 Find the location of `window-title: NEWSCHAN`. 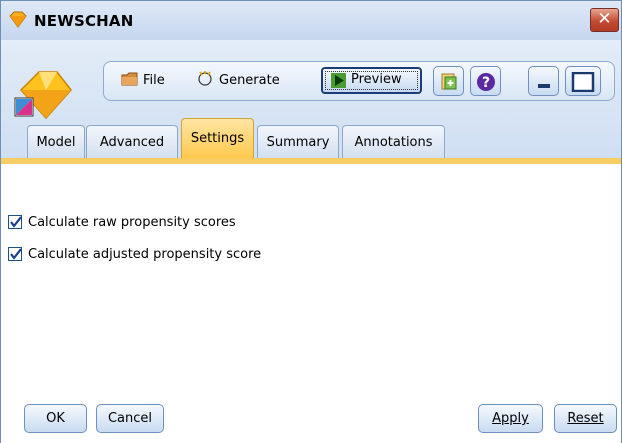

window-title: NEWSCHAN is located at coordinates (84, 21).